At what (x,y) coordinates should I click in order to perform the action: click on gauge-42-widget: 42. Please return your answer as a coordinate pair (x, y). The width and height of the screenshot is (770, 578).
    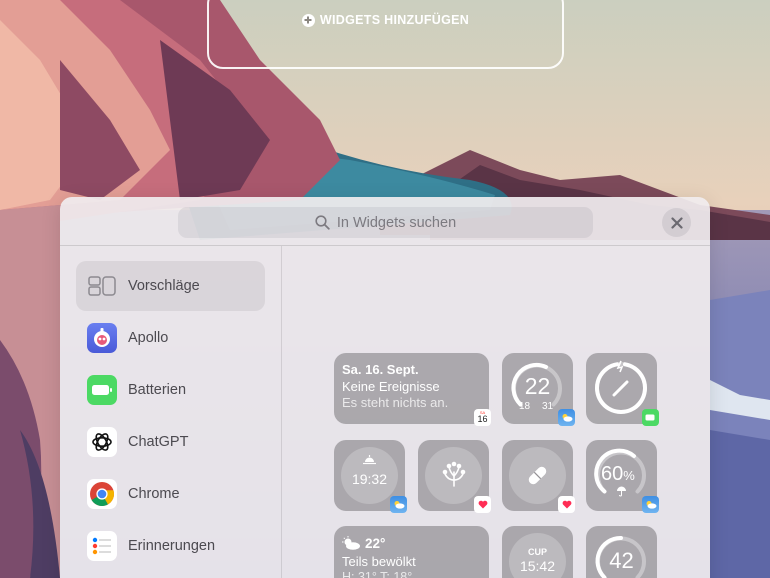
    Looking at the image, I should click on (621, 552).